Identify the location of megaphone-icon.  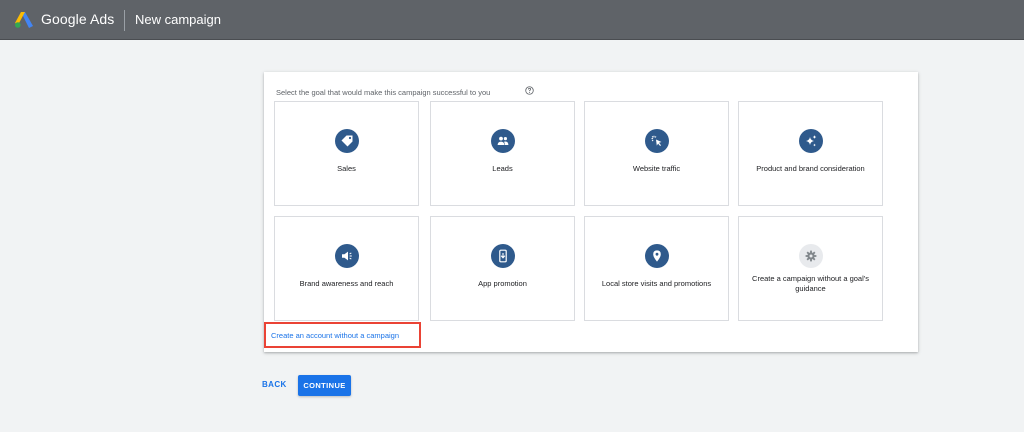
(347, 256).